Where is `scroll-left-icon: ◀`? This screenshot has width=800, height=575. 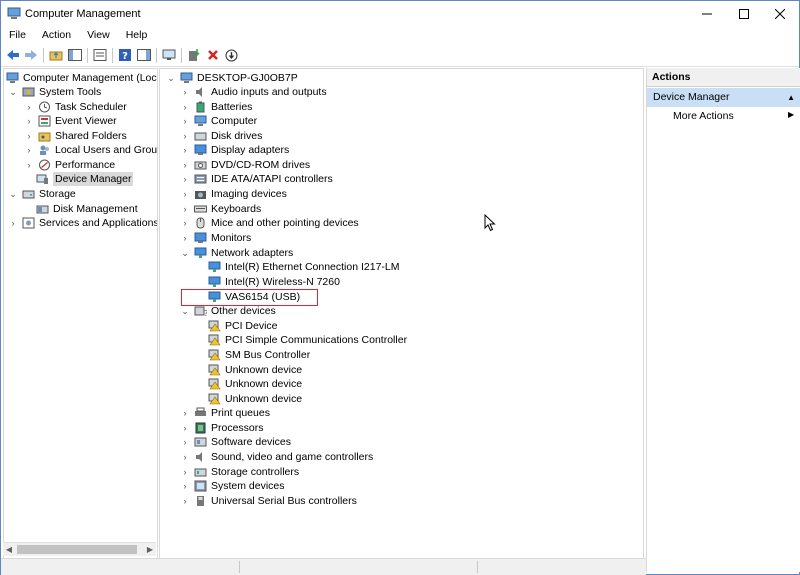
scroll-left-icon: ◀ is located at coordinates (9, 549).